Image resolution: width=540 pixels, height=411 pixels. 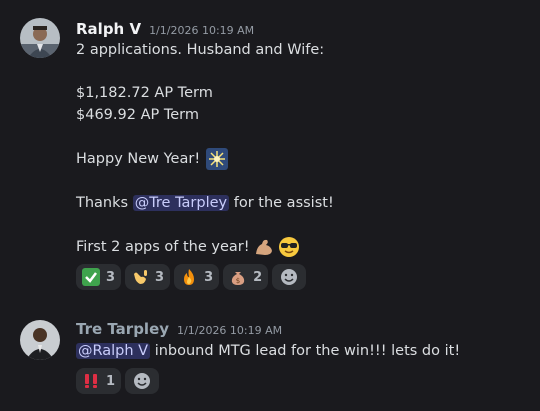 I want to click on double-exclamation-icon, so click(x=91, y=381).